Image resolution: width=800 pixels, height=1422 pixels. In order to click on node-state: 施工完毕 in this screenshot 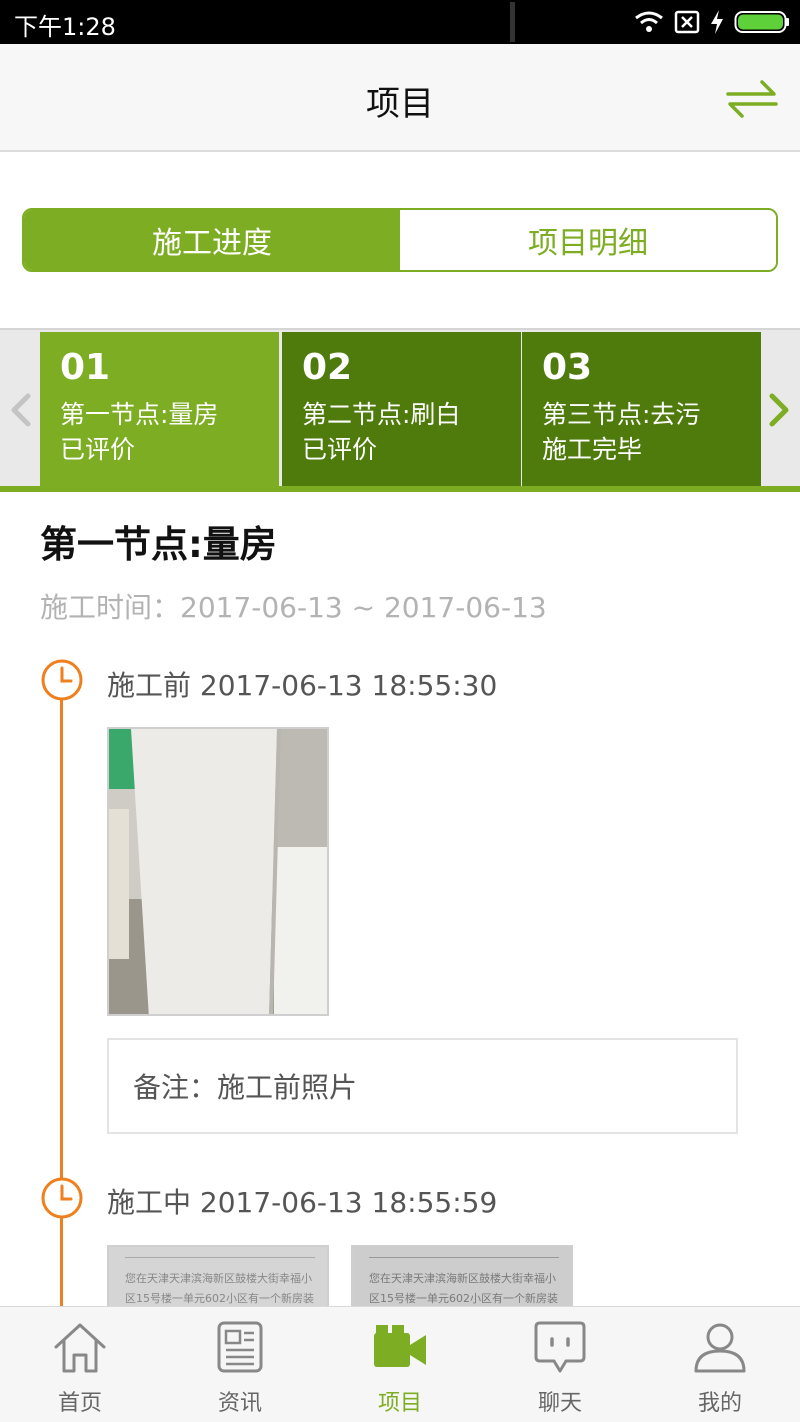, I will do `click(592, 449)`.